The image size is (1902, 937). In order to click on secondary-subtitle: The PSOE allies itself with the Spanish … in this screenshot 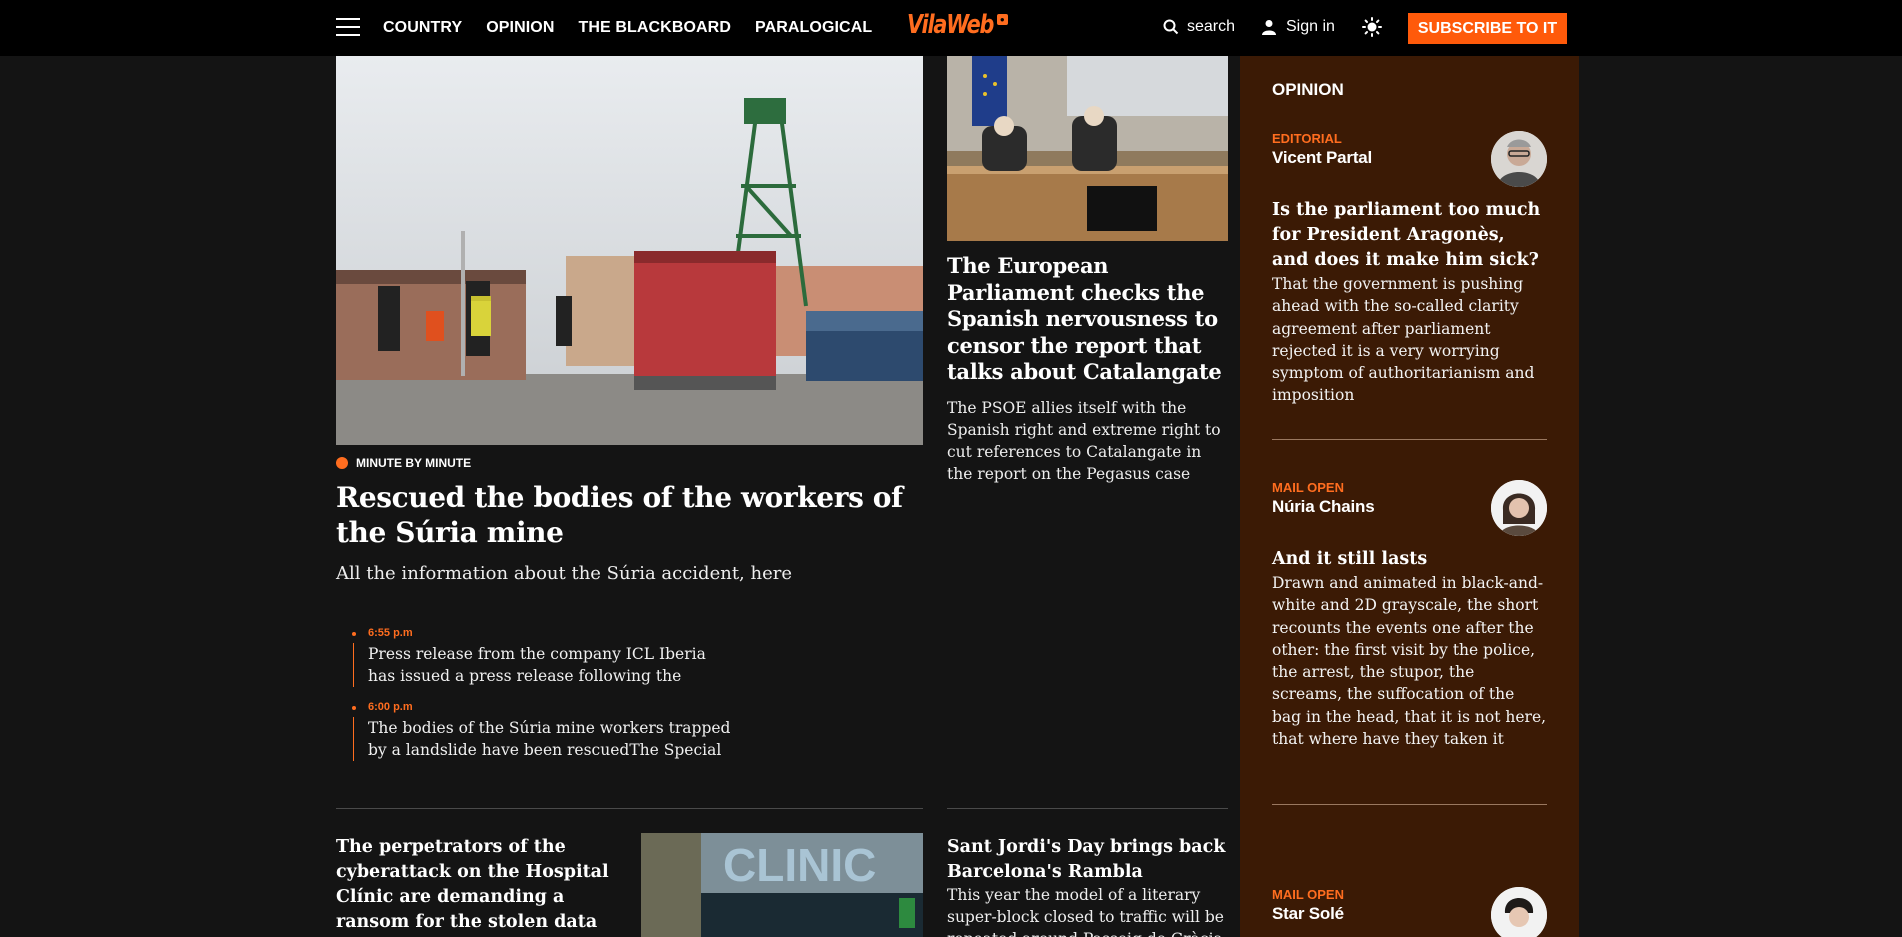, I will do `click(1084, 441)`.